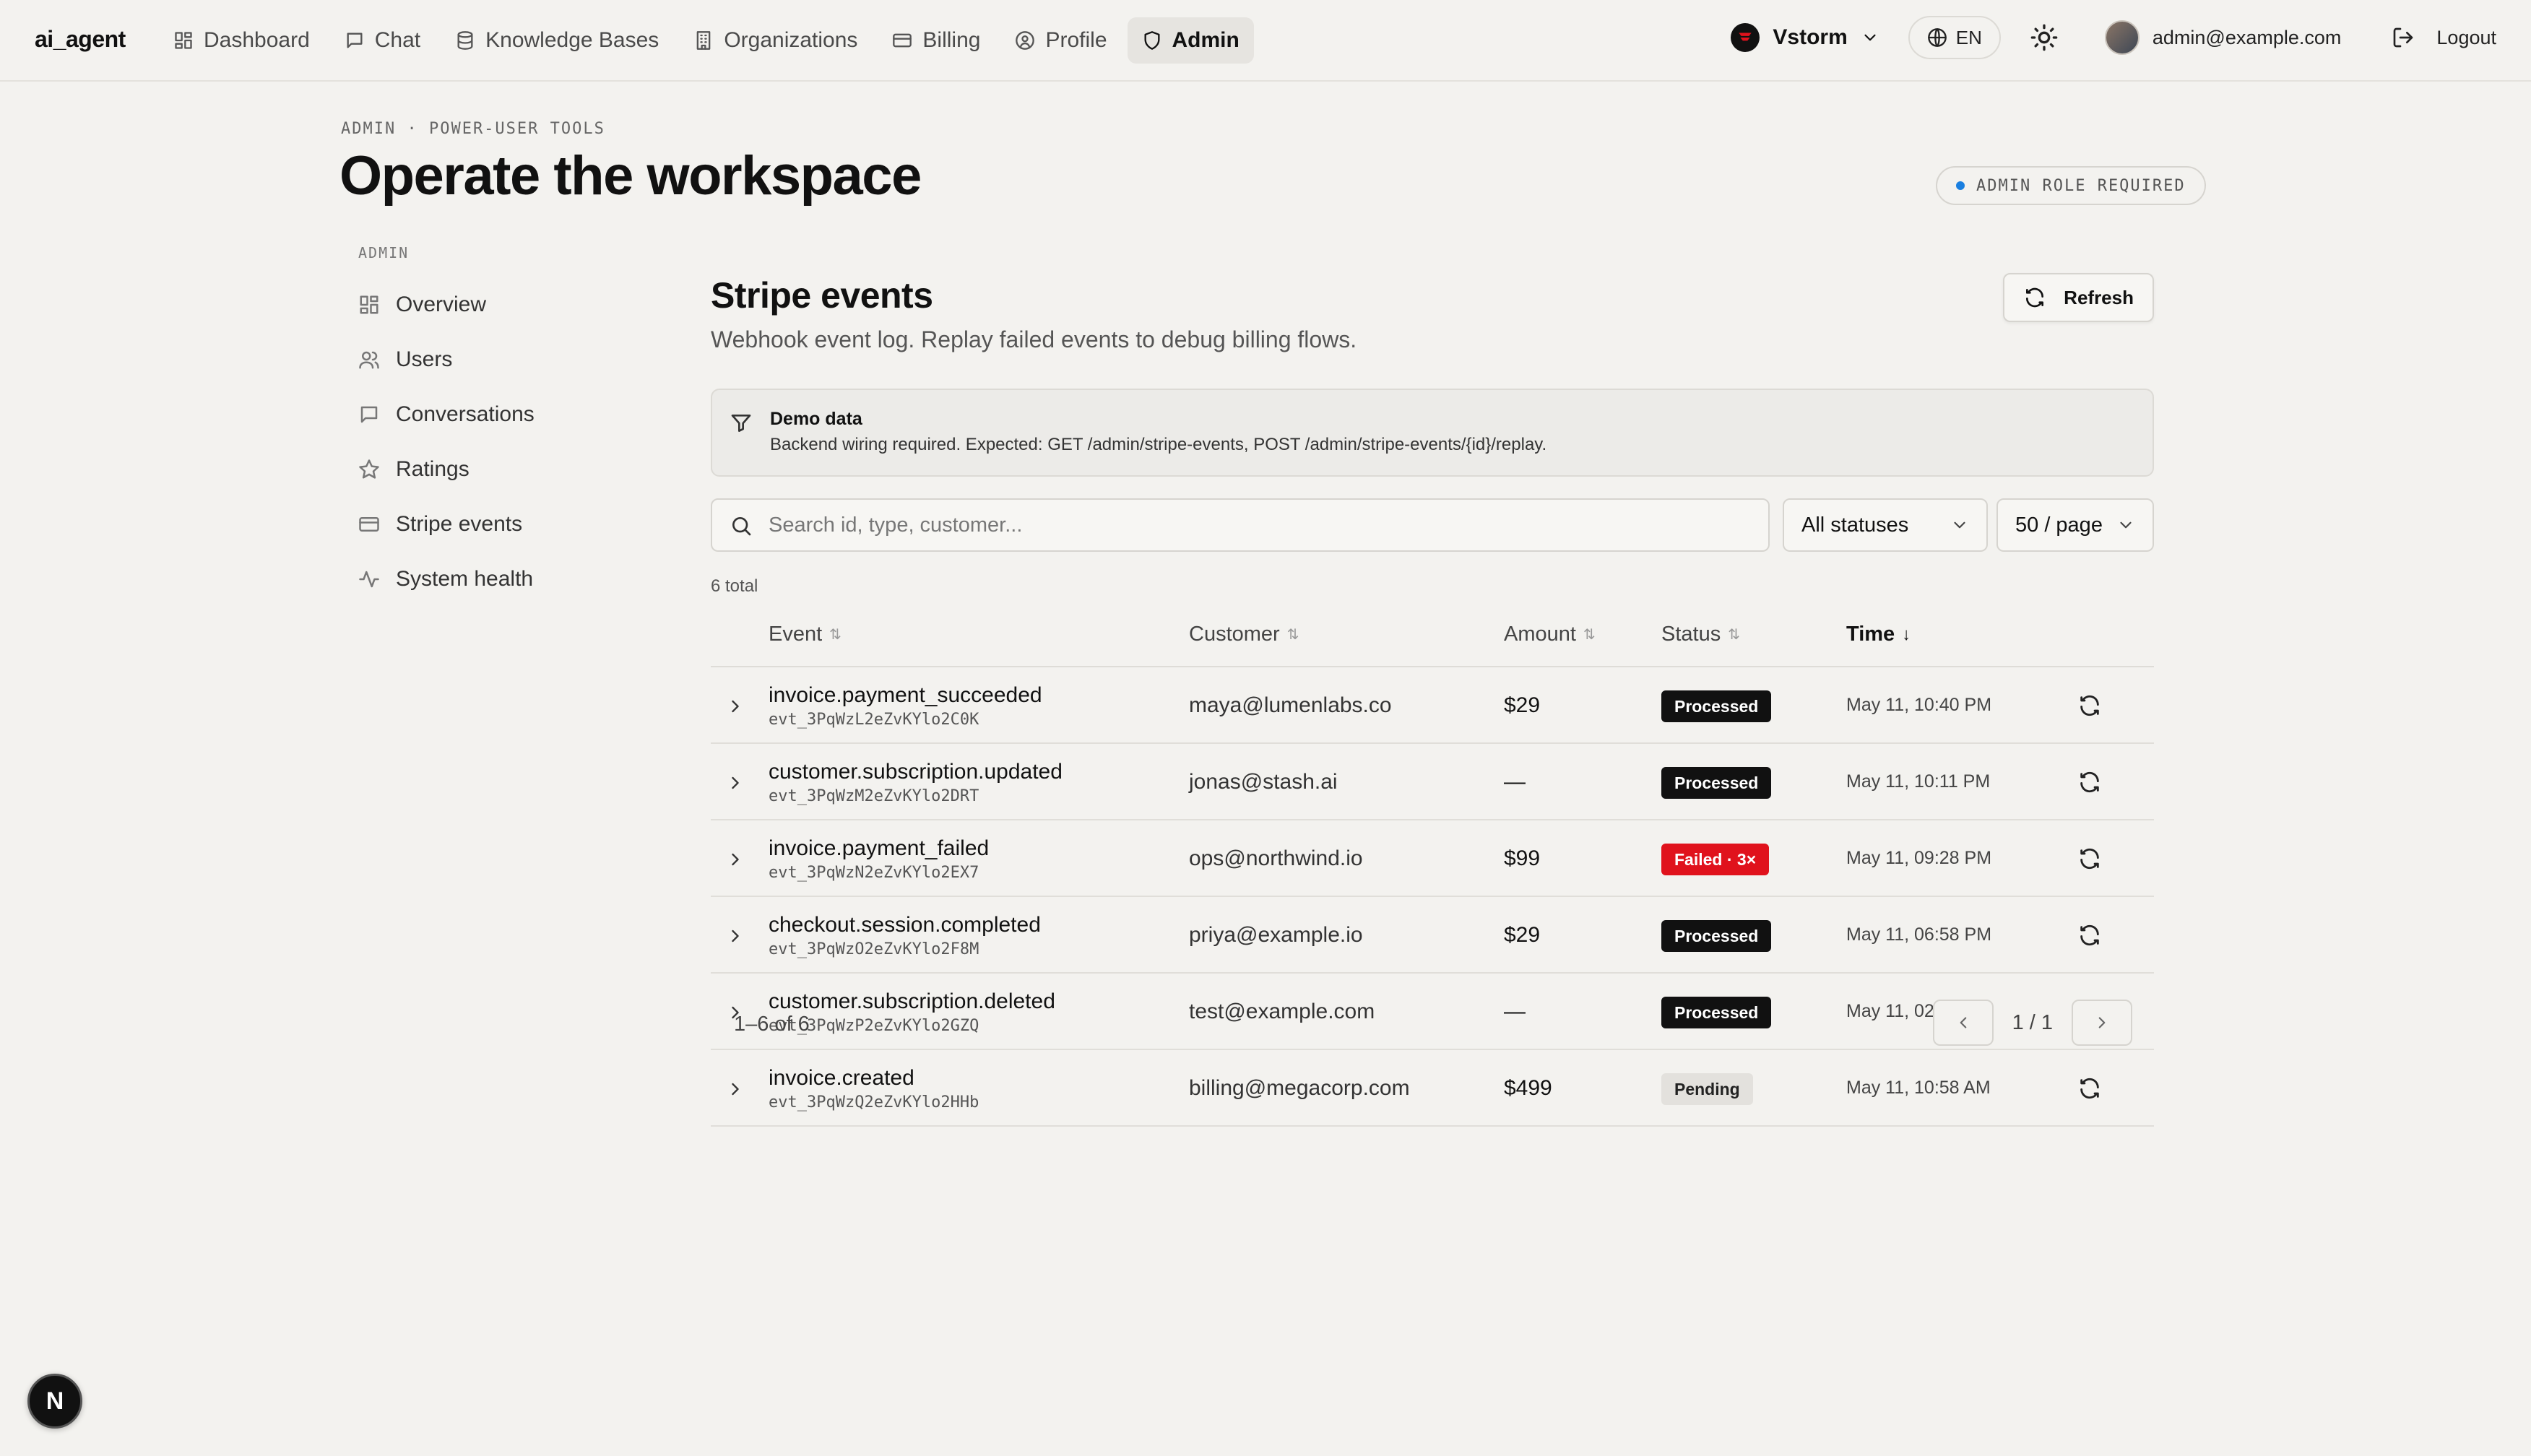 The height and width of the screenshot is (1456, 2531). What do you see at coordinates (1919, 705) in the screenshot?
I see `event-time: May 11, 10:40 PM` at bounding box center [1919, 705].